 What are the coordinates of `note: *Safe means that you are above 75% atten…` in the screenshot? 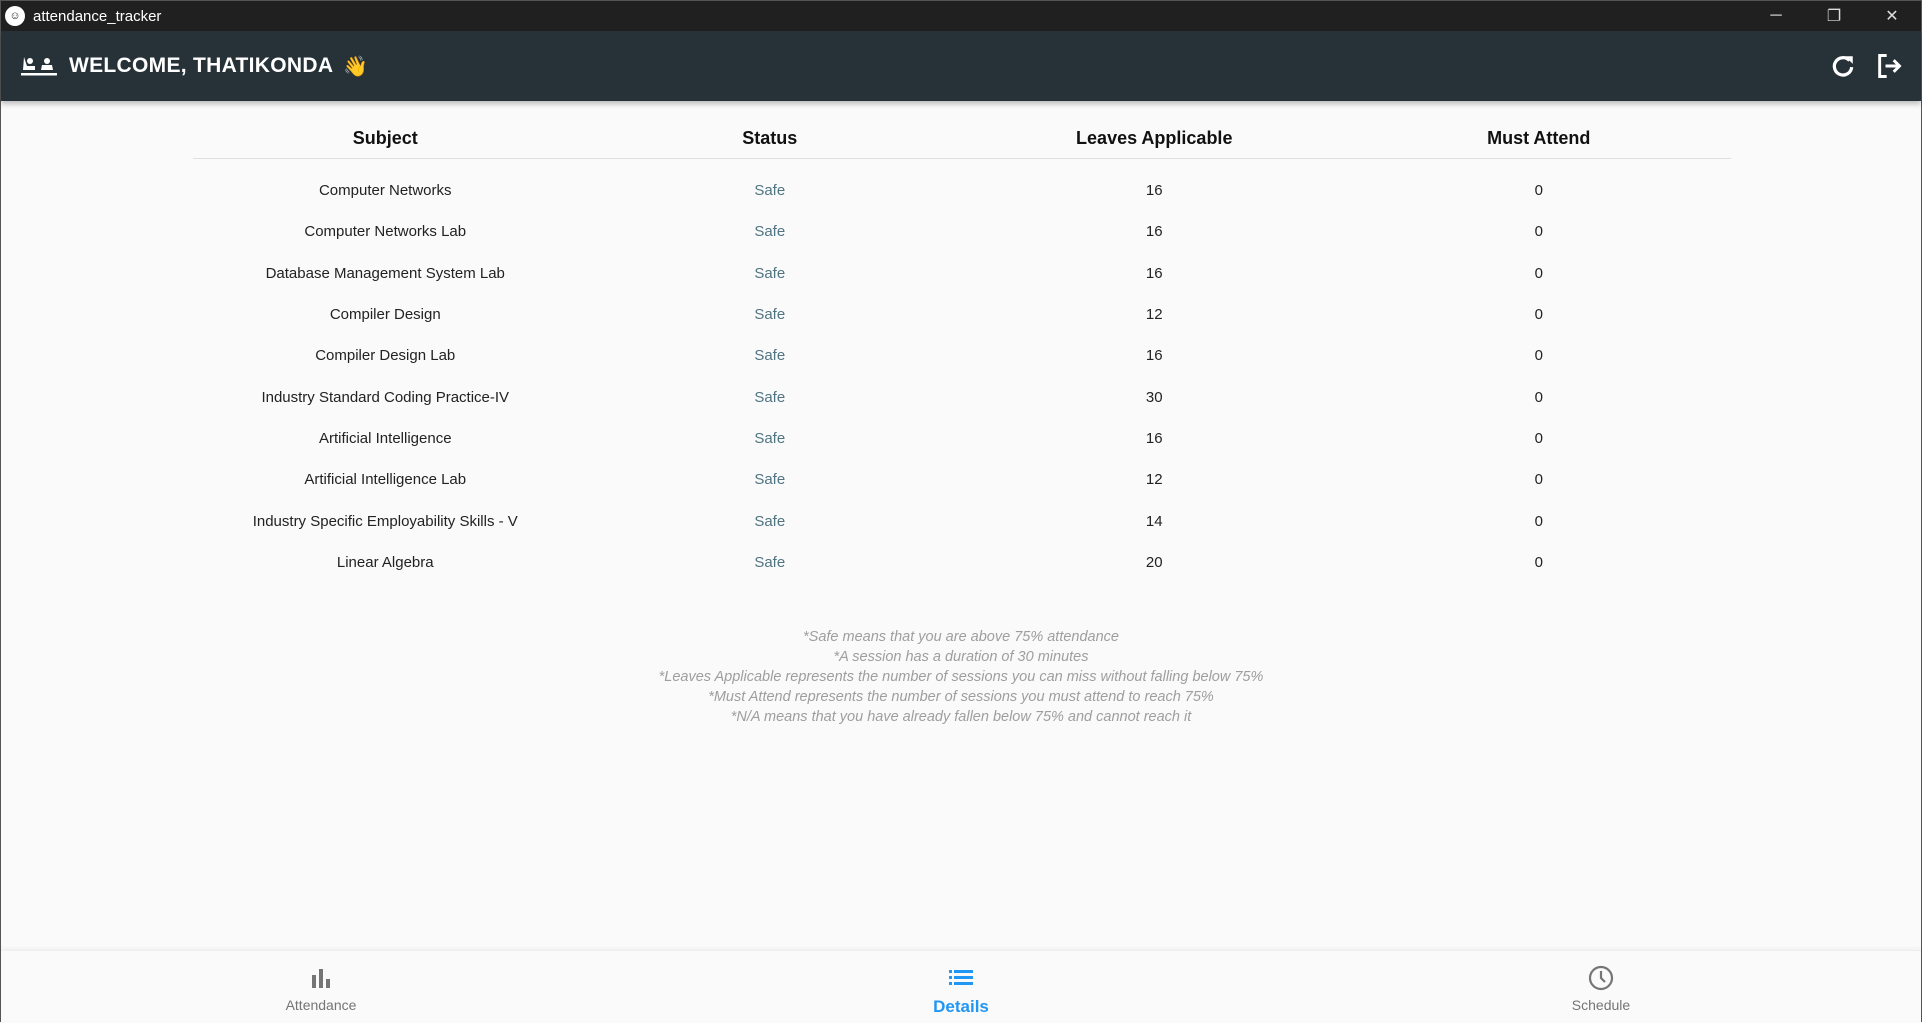 It's located at (961, 637).